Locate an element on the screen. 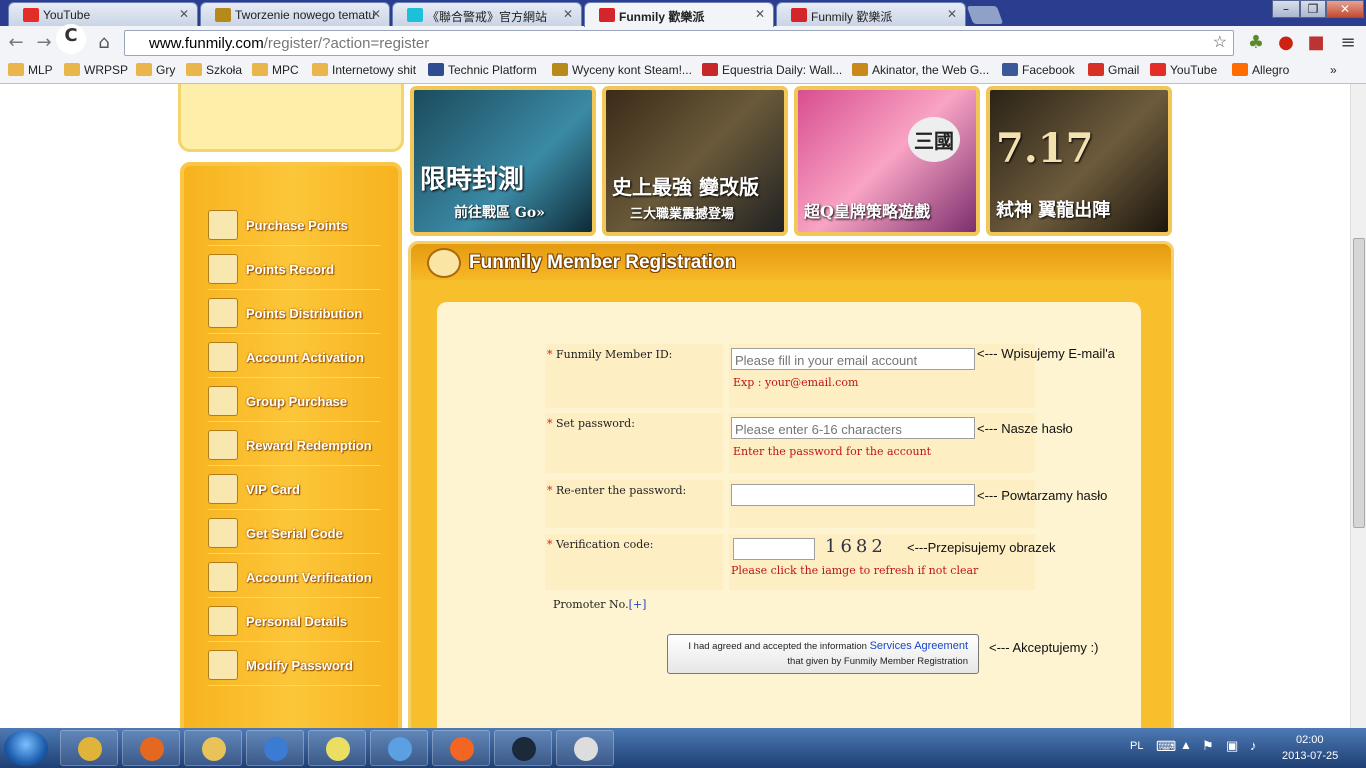 The image size is (1366, 768). tab-funmily-active: Funmily 歡樂派 ✕ is located at coordinates (679, 14).